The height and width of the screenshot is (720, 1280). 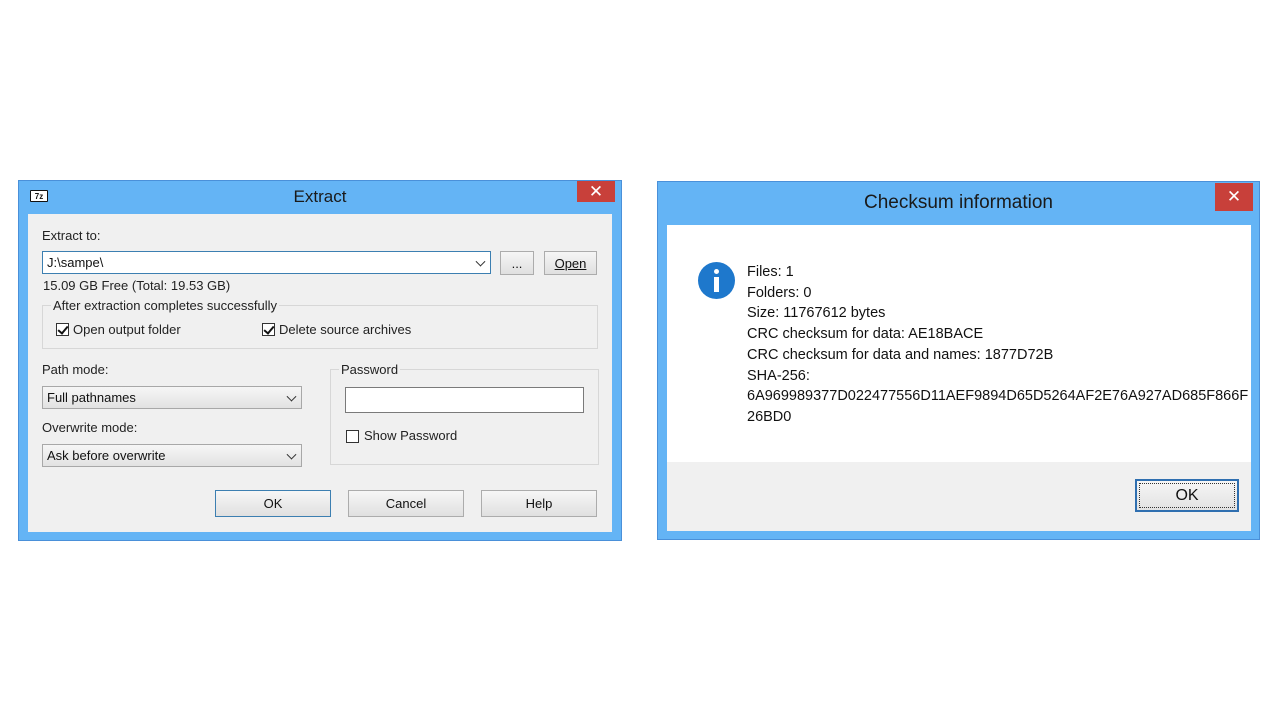 I want to click on ok-button: OK, so click(x=273, y=503).